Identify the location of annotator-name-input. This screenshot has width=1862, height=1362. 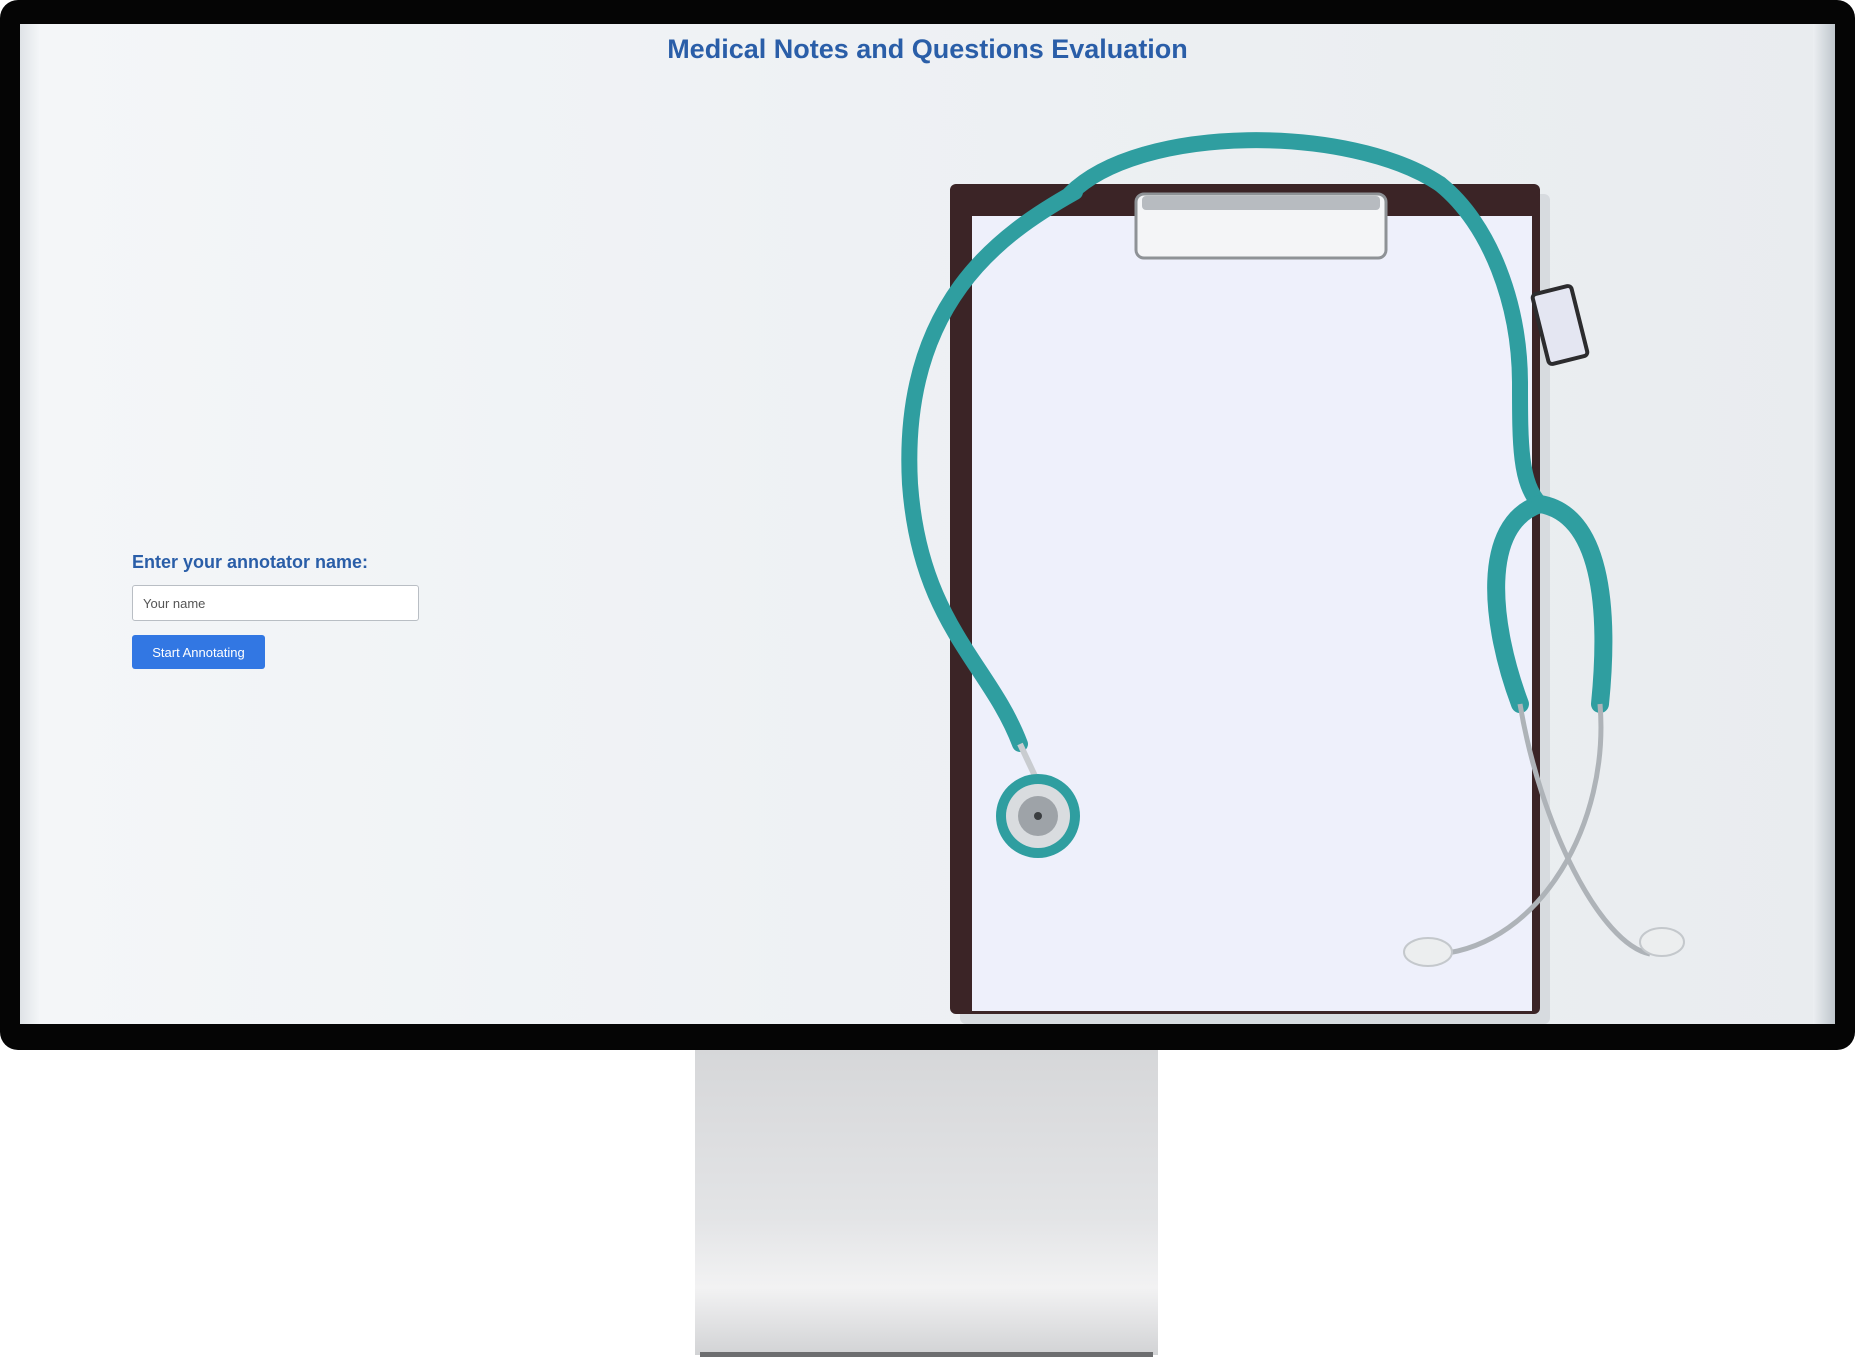
(275, 603).